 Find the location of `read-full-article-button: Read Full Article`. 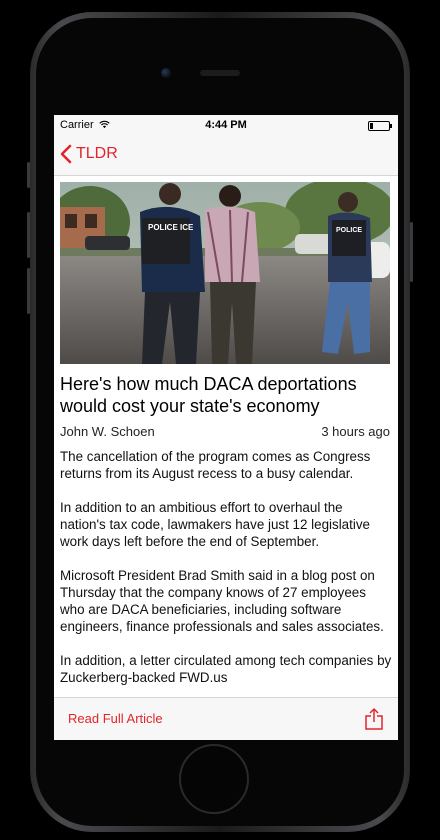

read-full-article-button: Read Full Article is located at coordinates (115, 718).